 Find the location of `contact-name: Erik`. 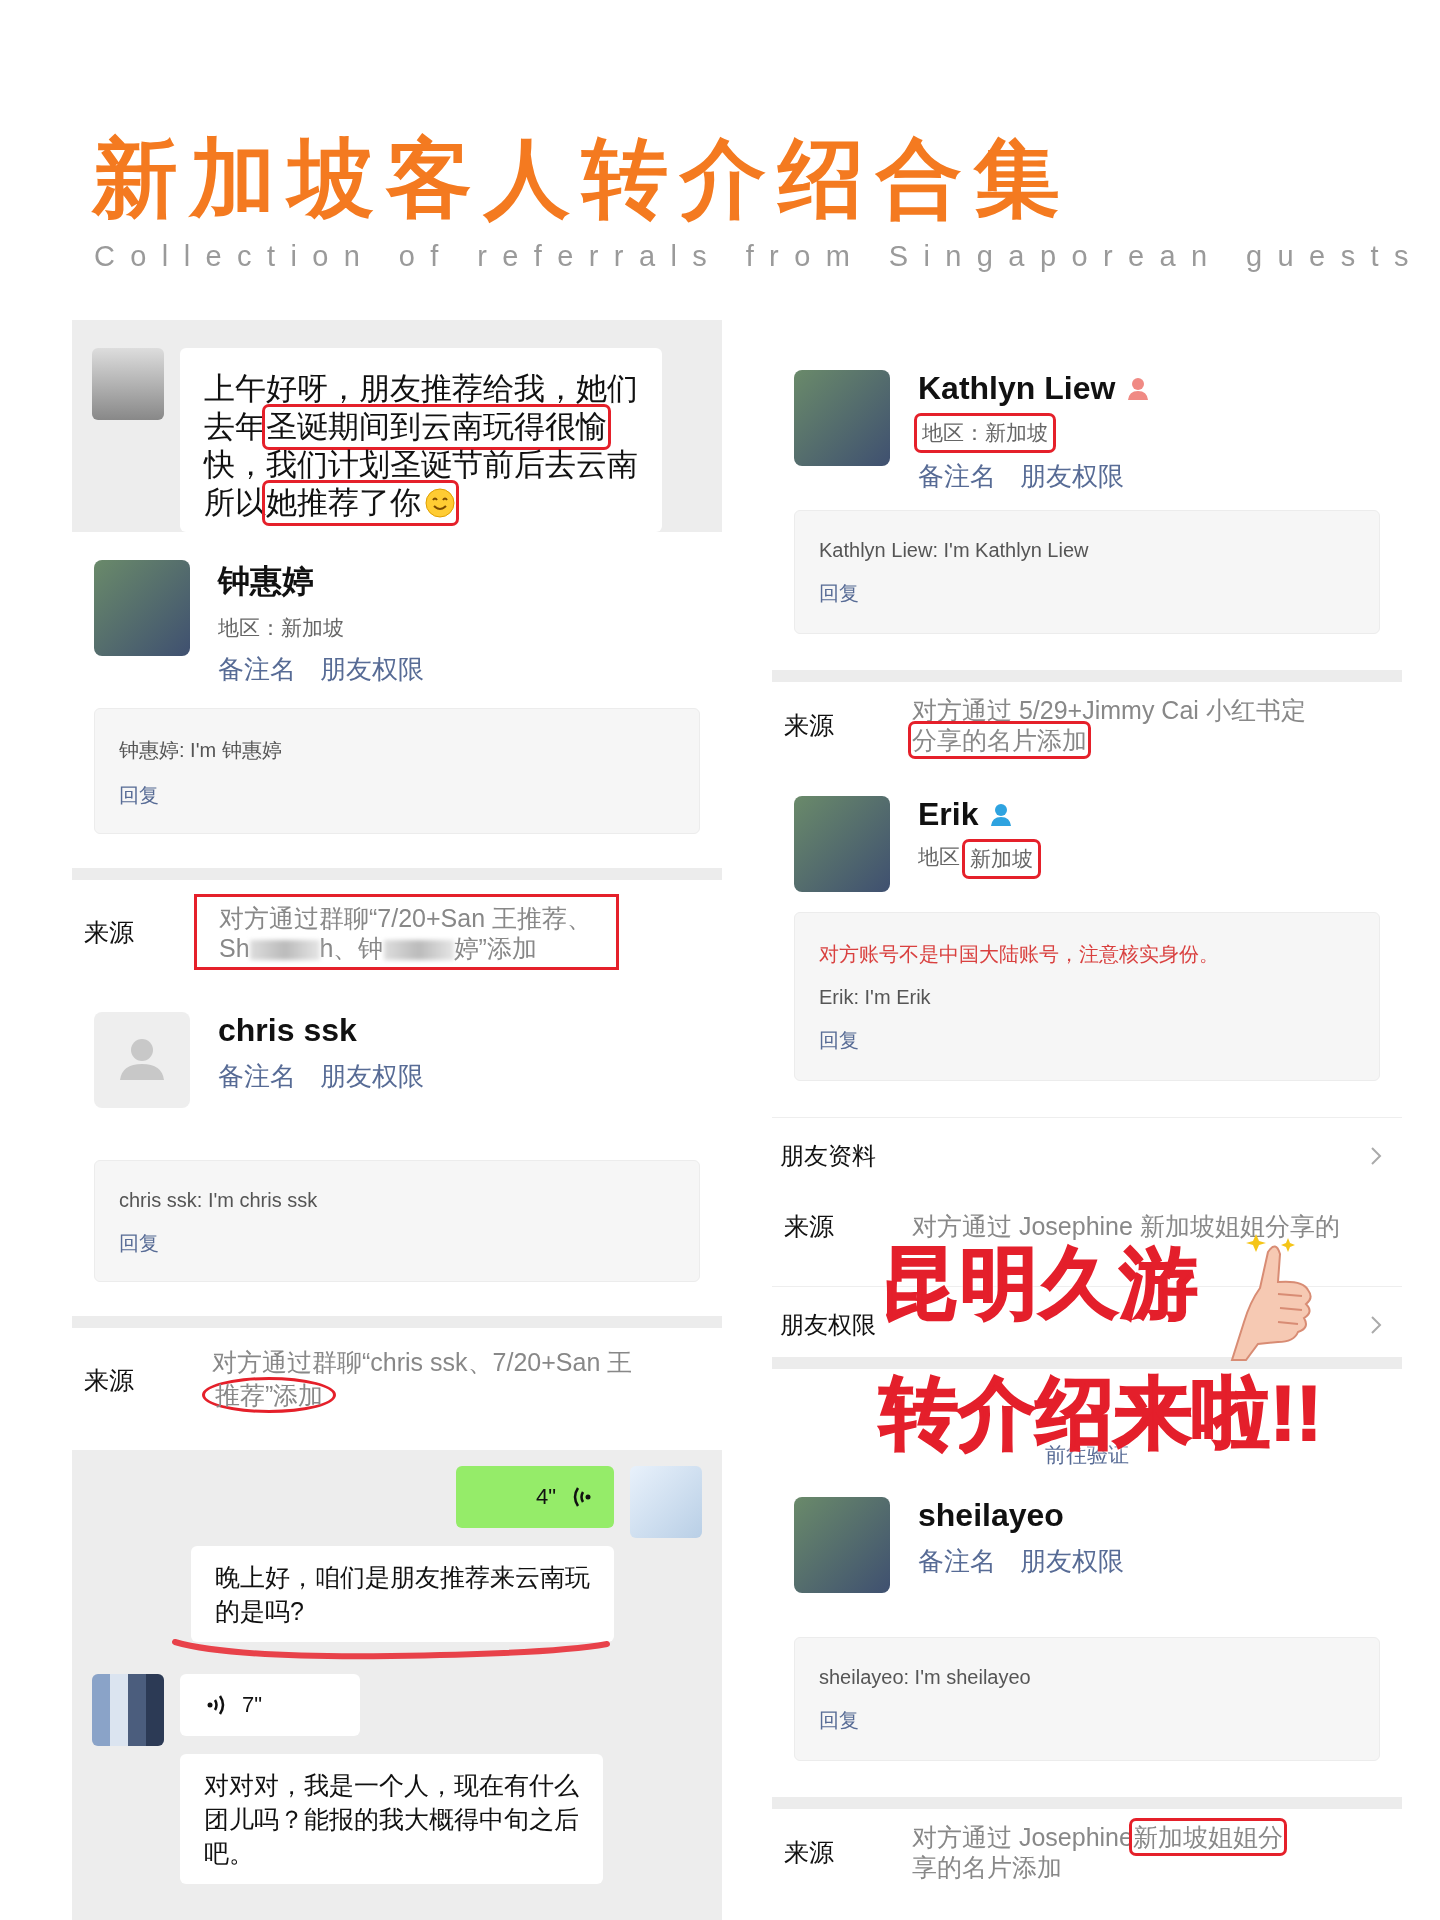

contact-name: Erik is located at coordinates (948, 814).